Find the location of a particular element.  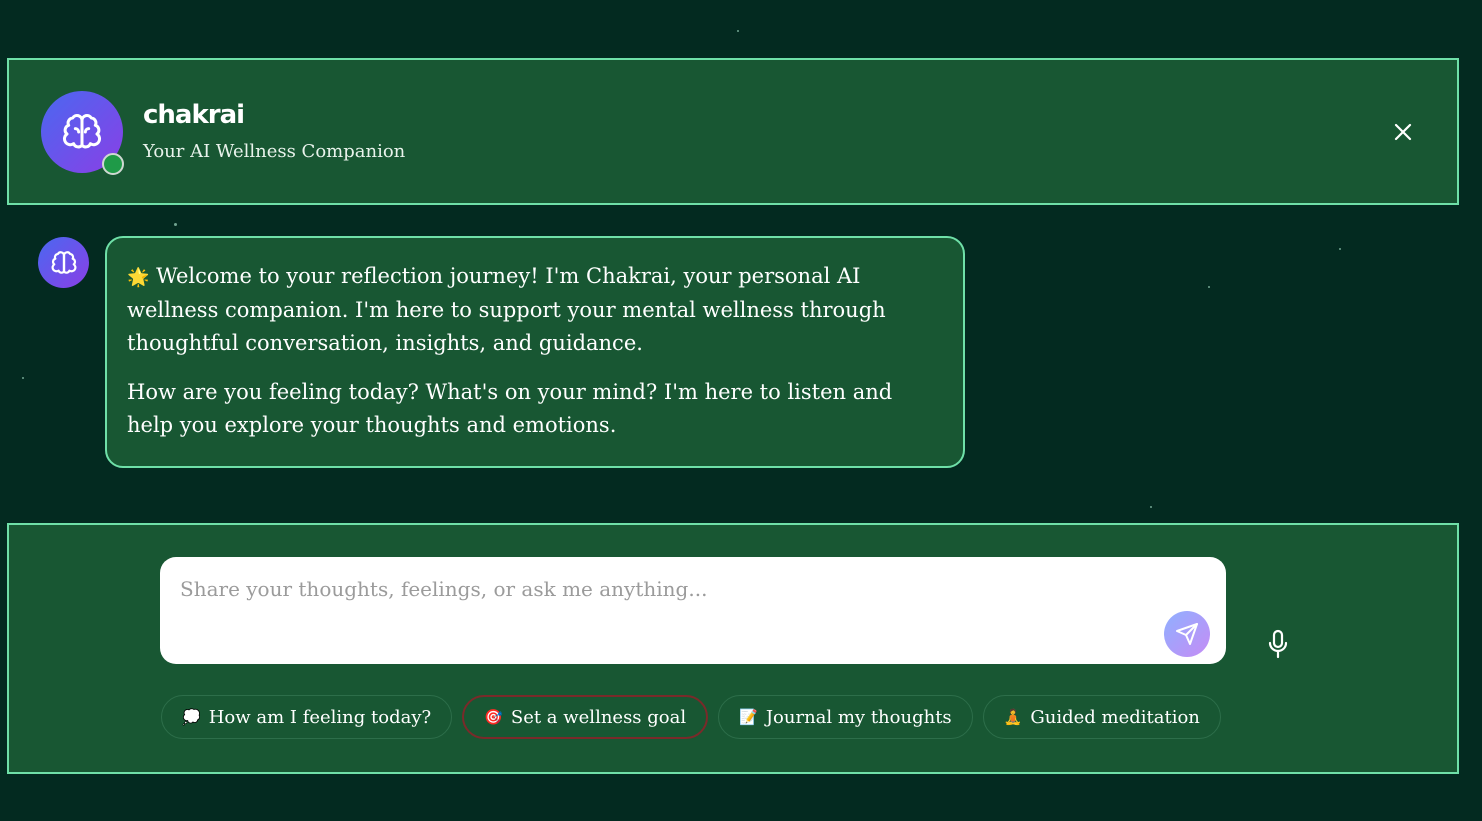

chip-label: How am I feeling today? is located at coordinates (320, 717).